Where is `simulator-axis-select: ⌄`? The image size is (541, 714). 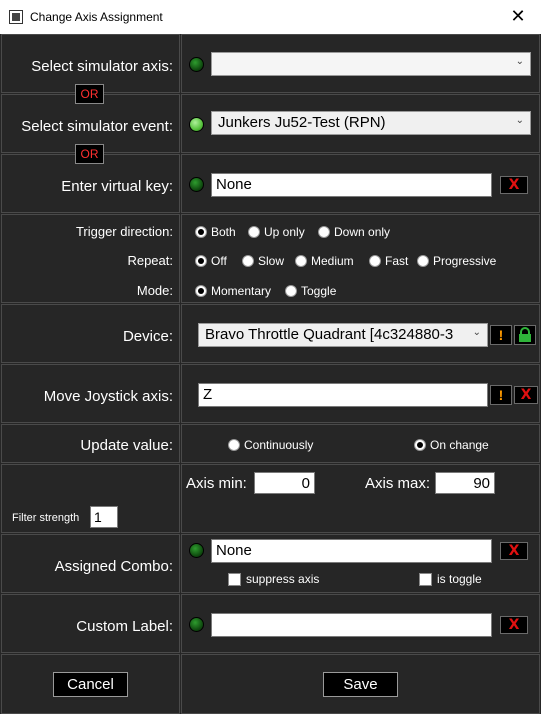
simulator-axis-select: ⌄ is located at coordinates (371, 64).